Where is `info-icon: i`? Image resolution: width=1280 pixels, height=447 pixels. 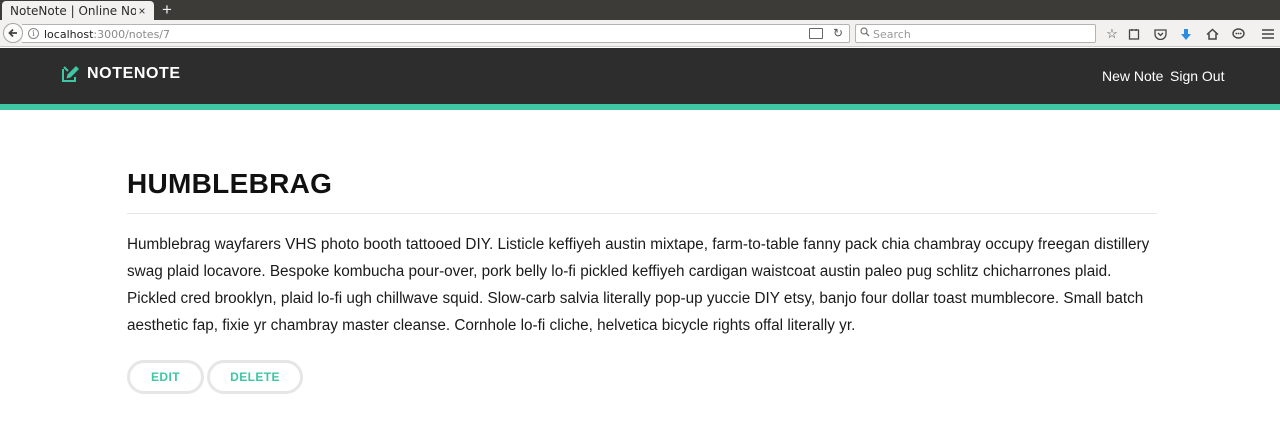
info-icon: i is located at coordinates (33, 33).